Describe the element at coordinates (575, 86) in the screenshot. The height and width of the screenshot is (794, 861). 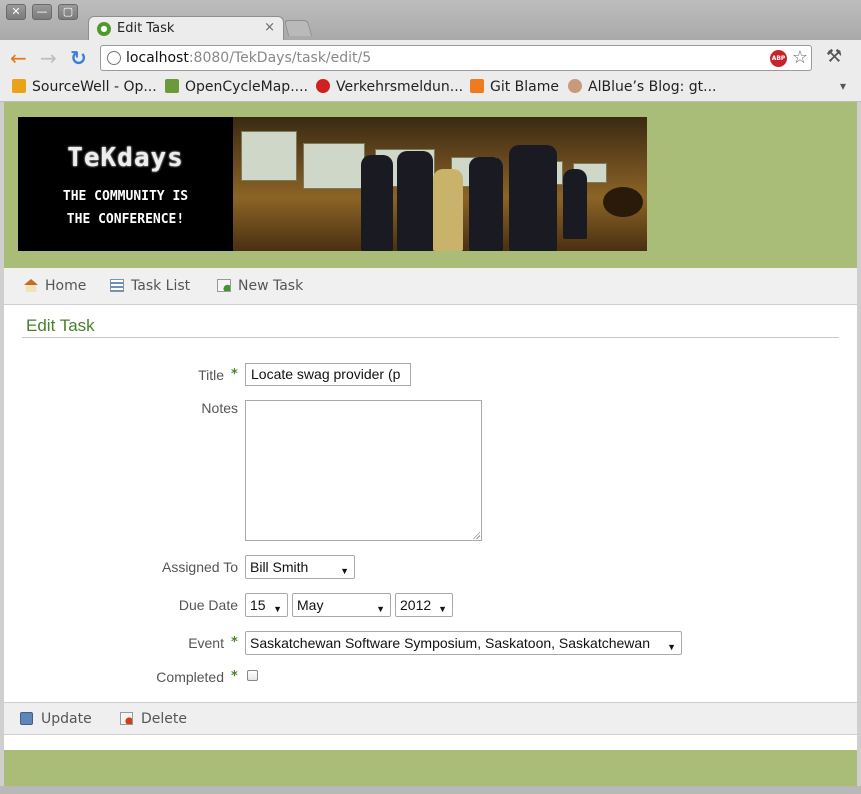
I see `alblue-avatar-icon` at that location.